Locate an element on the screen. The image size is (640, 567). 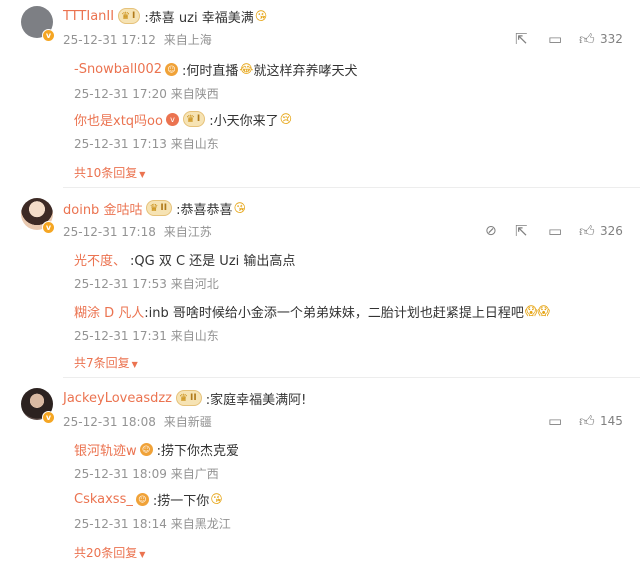
reply-username: -Snowball002 is located at coordinates (118, 69).